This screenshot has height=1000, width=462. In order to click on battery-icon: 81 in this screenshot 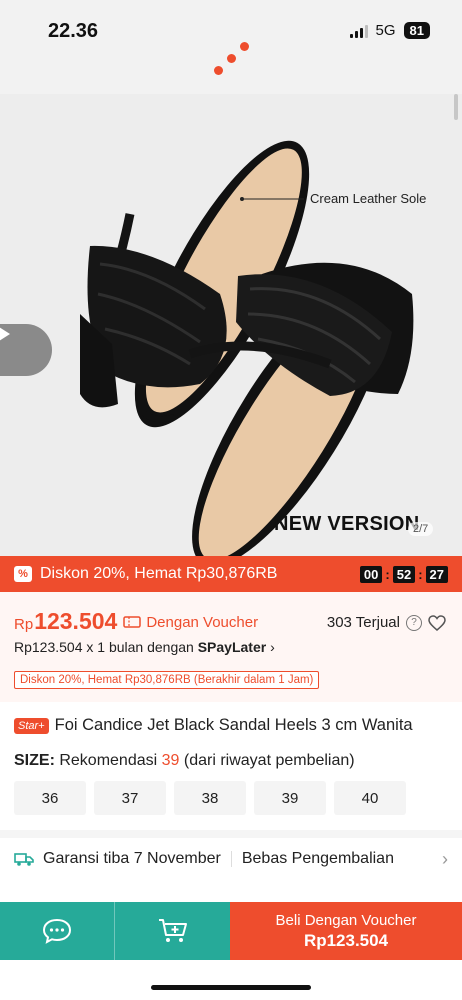, I will do `click(416, 30)`.